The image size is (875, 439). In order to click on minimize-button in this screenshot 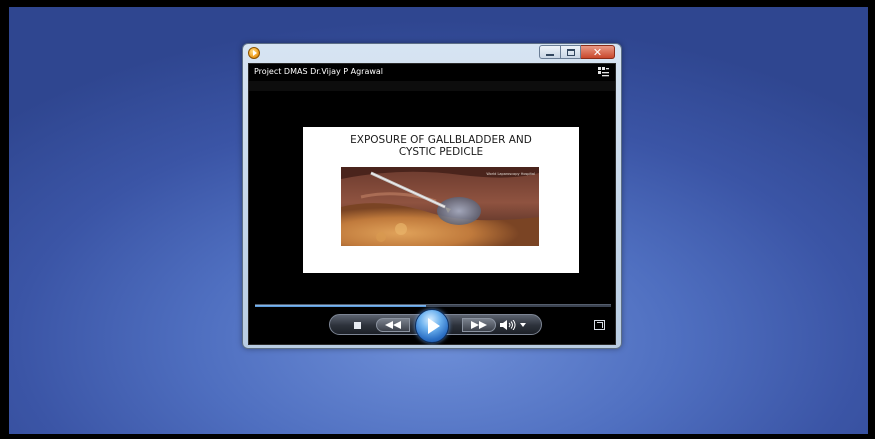, I will do `click(550, 52)`.